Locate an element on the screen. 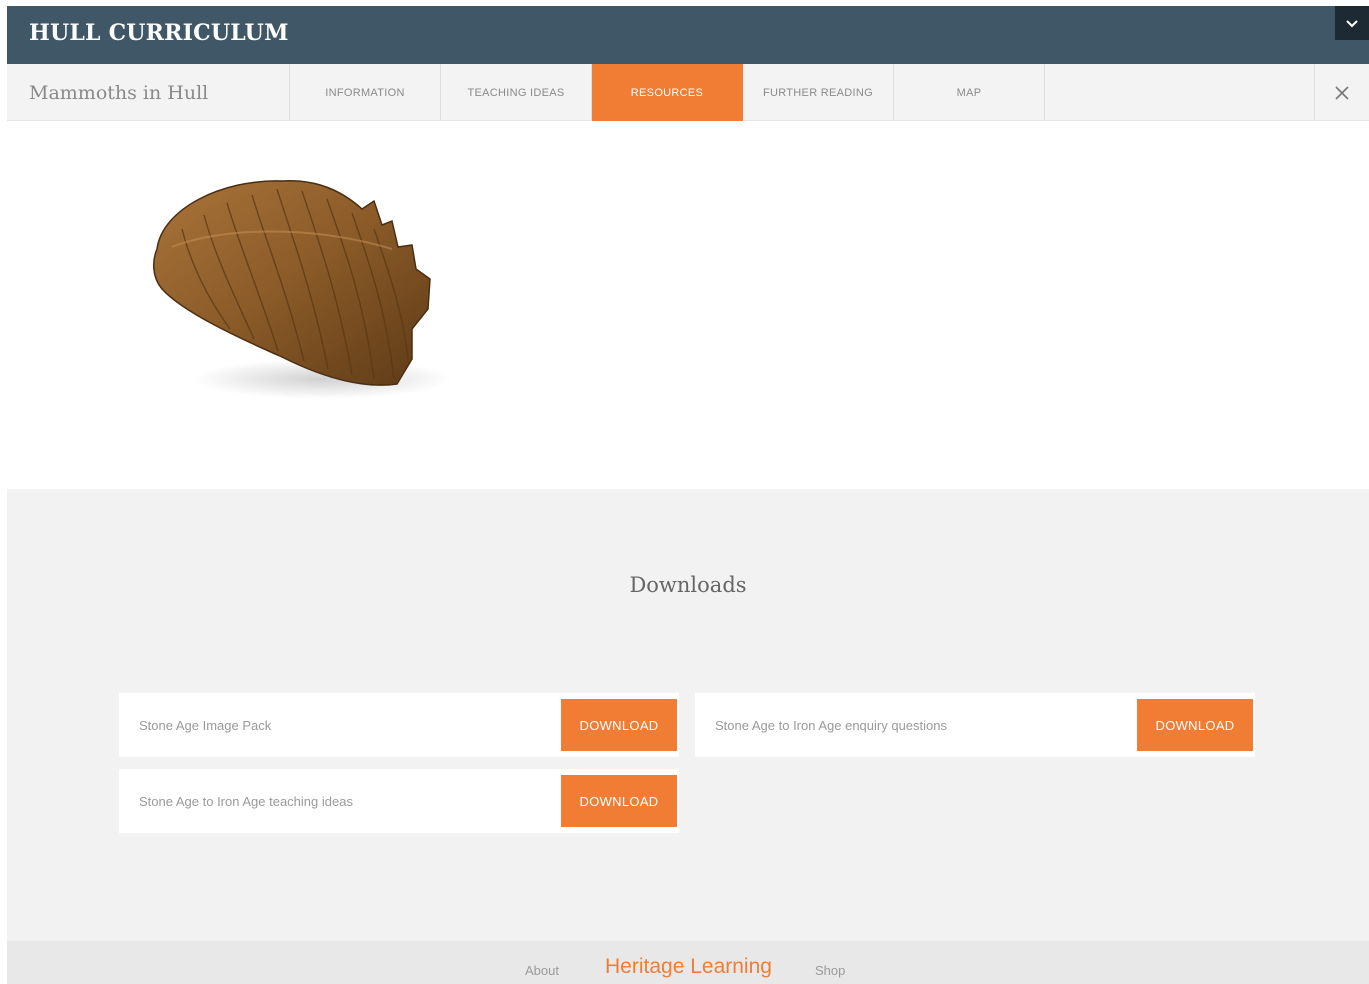 This screenshot has height=984, width=1369. download-name: Stone Age Image Pack is located at coordinates (205, 725).